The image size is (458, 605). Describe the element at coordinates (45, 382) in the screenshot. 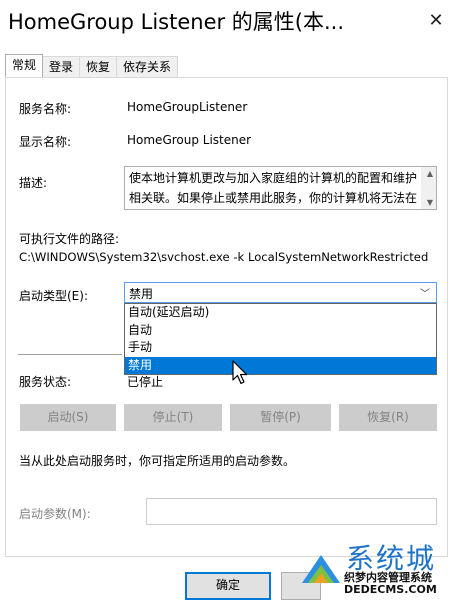

I see `service-status-label: 服务状态:` at that location.